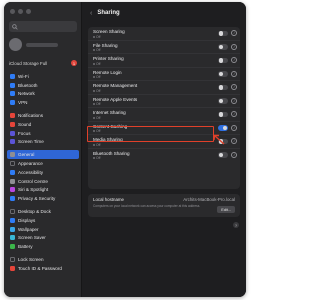  What do you see at coordinates (12, 142) in the screenshot?
I see `hourglass-icon` at bounding box center [12, 142].